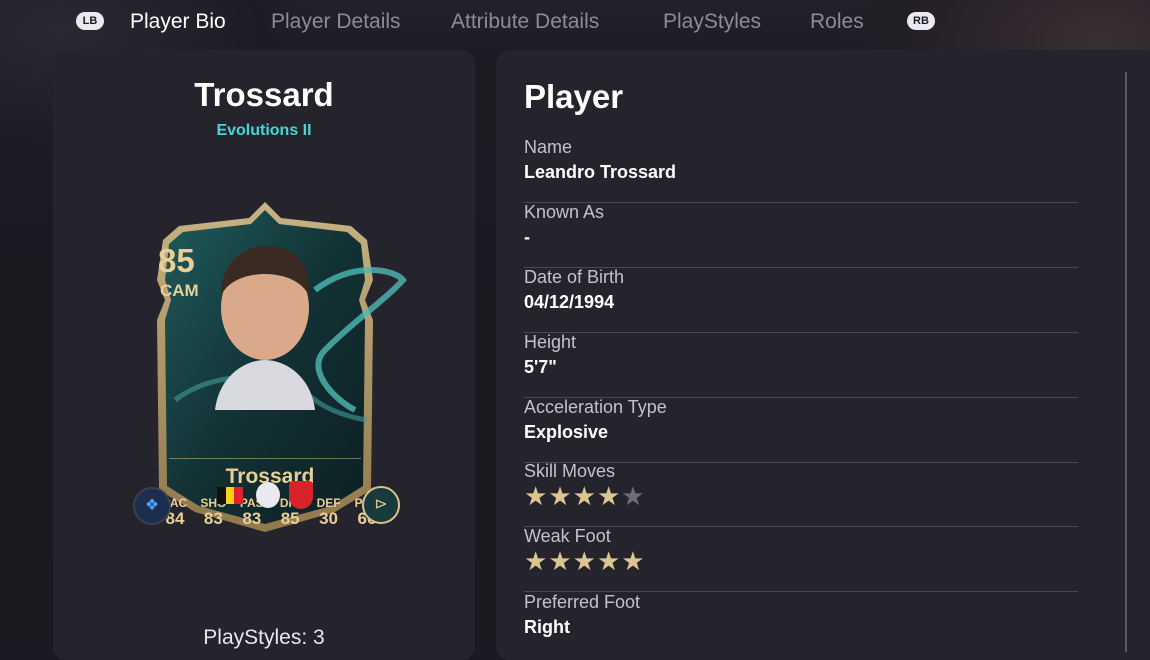 The width and height of the screenshot is (1150, 660). I want to click on belgium-flag-icon, so click(230, 495).